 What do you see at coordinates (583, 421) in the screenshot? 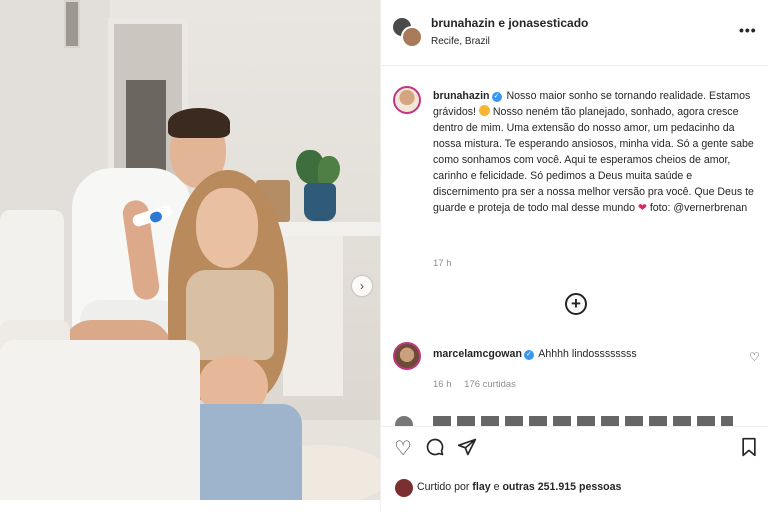
I see `comment-text-partial` at bounding box center [583, 421].